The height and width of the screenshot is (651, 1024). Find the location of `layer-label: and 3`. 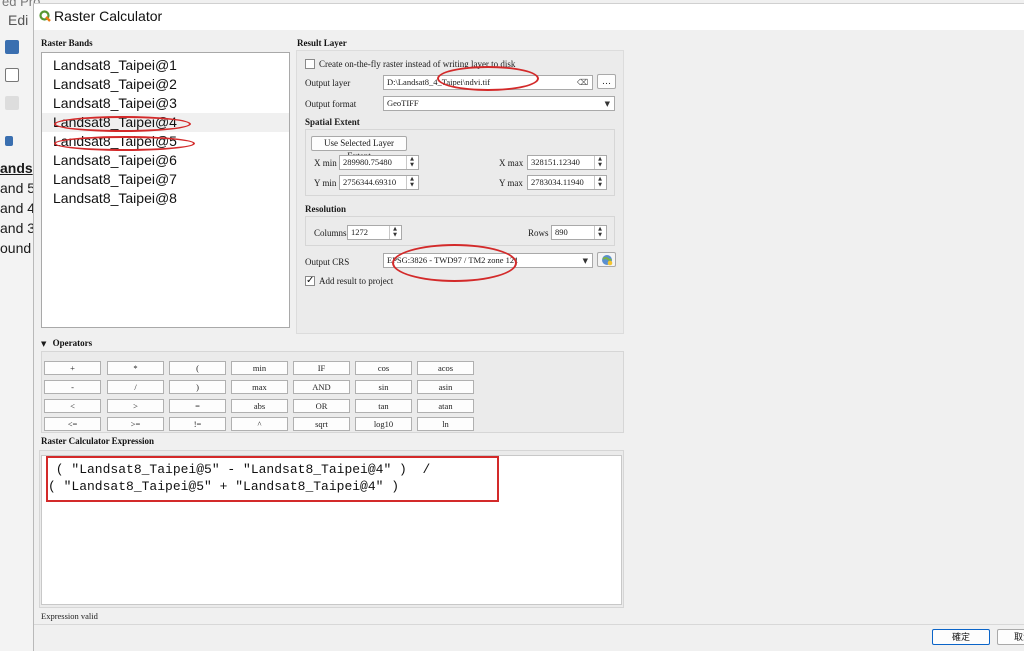

layer-label: and 3 is located at coordinates (17, 228).